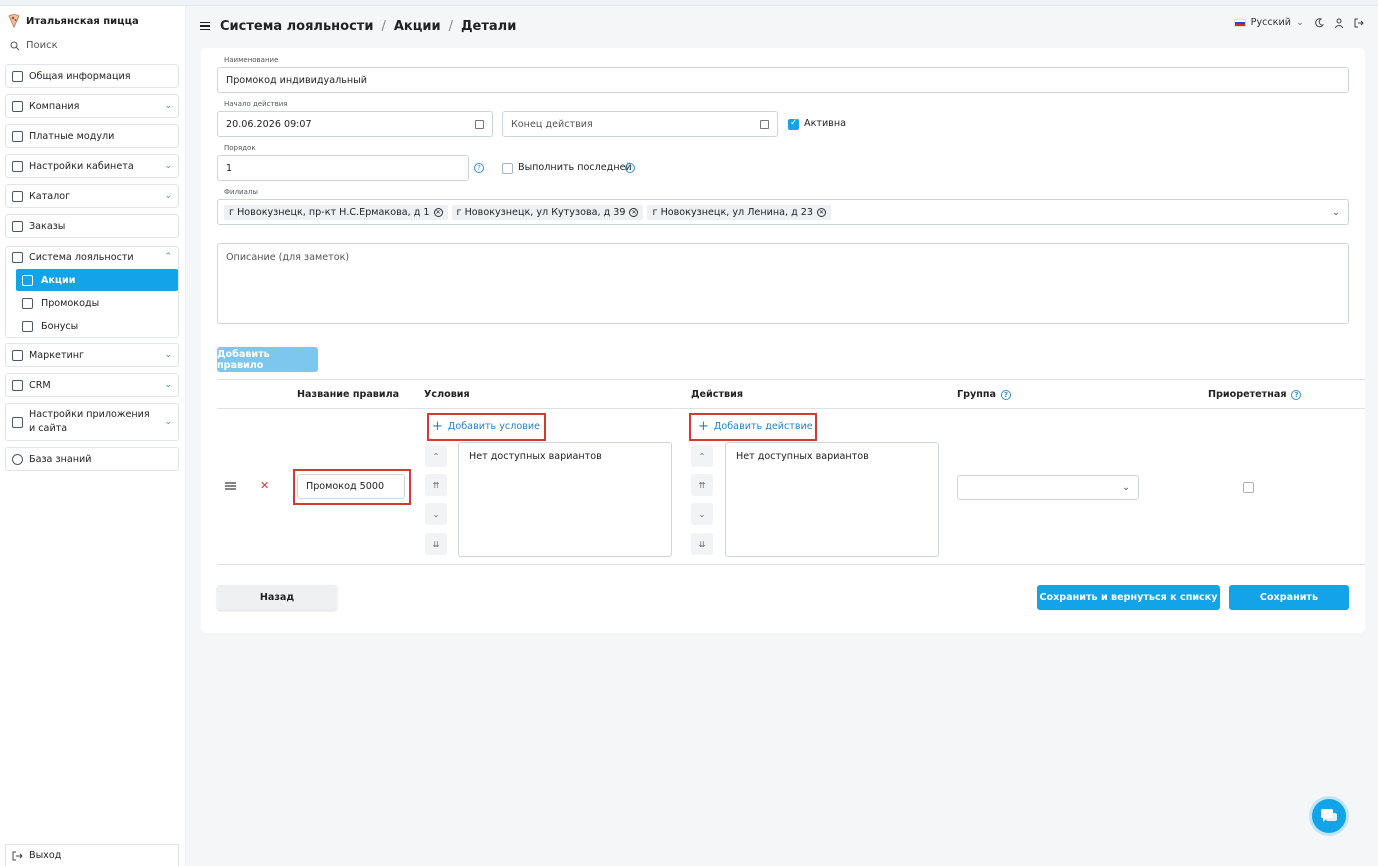 The image size is (1378, 866). Describe the element at coordinates (351, 486) in the screenshot. I see `rule-name-input: Промокод 5000` at that location.